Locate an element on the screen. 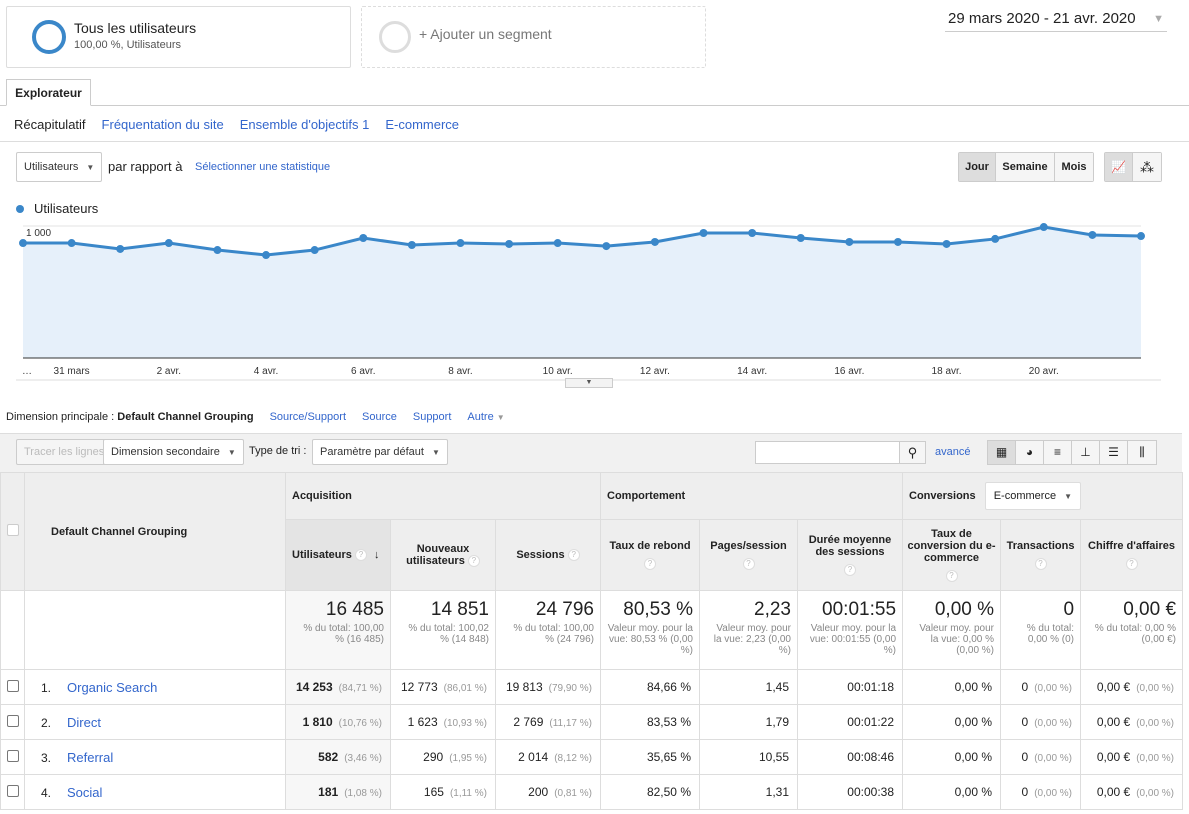 This screenshot has width=1189, height=814. pivot-view-icon: ⫼ is located at coordinates (1142, 452).